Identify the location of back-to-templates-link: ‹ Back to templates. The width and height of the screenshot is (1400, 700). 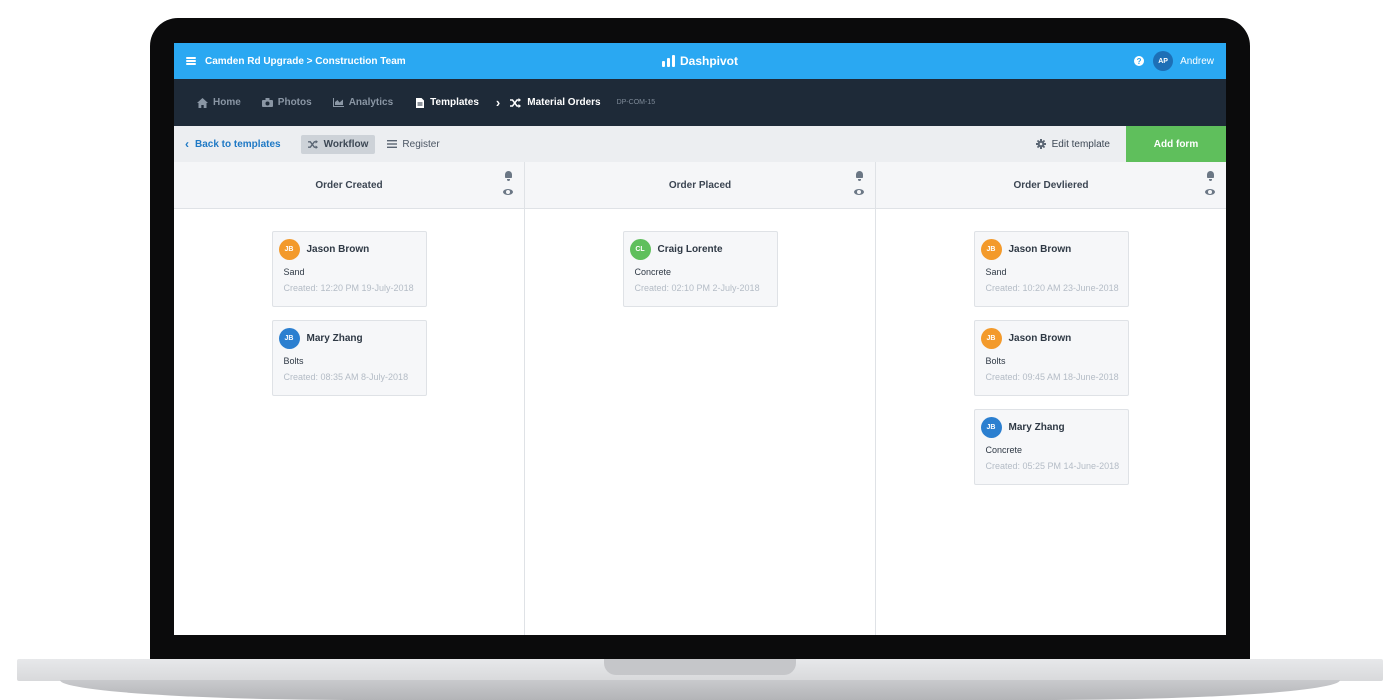
(233, 144).